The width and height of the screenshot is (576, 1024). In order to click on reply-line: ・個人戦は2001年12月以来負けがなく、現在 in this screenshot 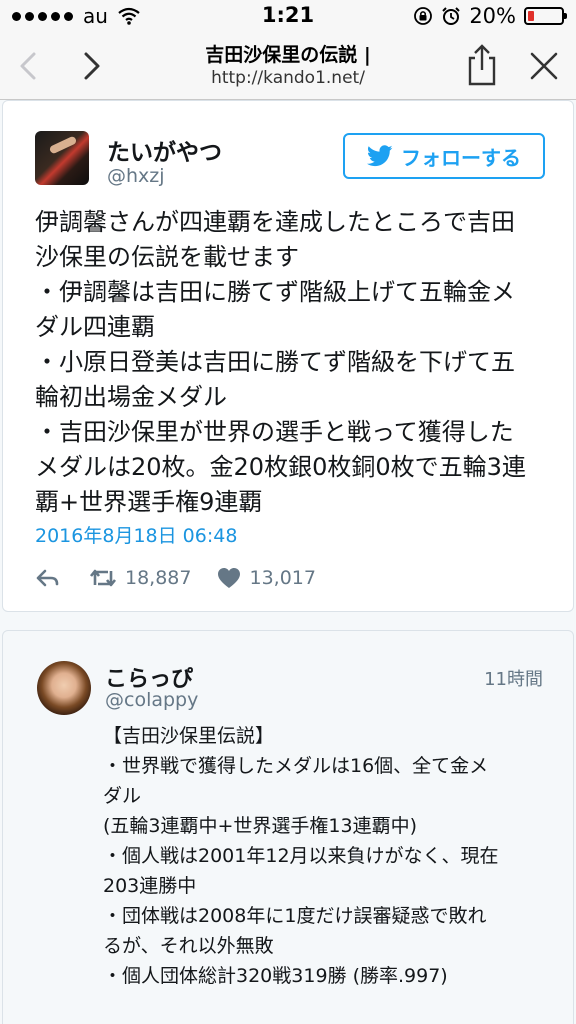, I will do `click(301, 856)`.